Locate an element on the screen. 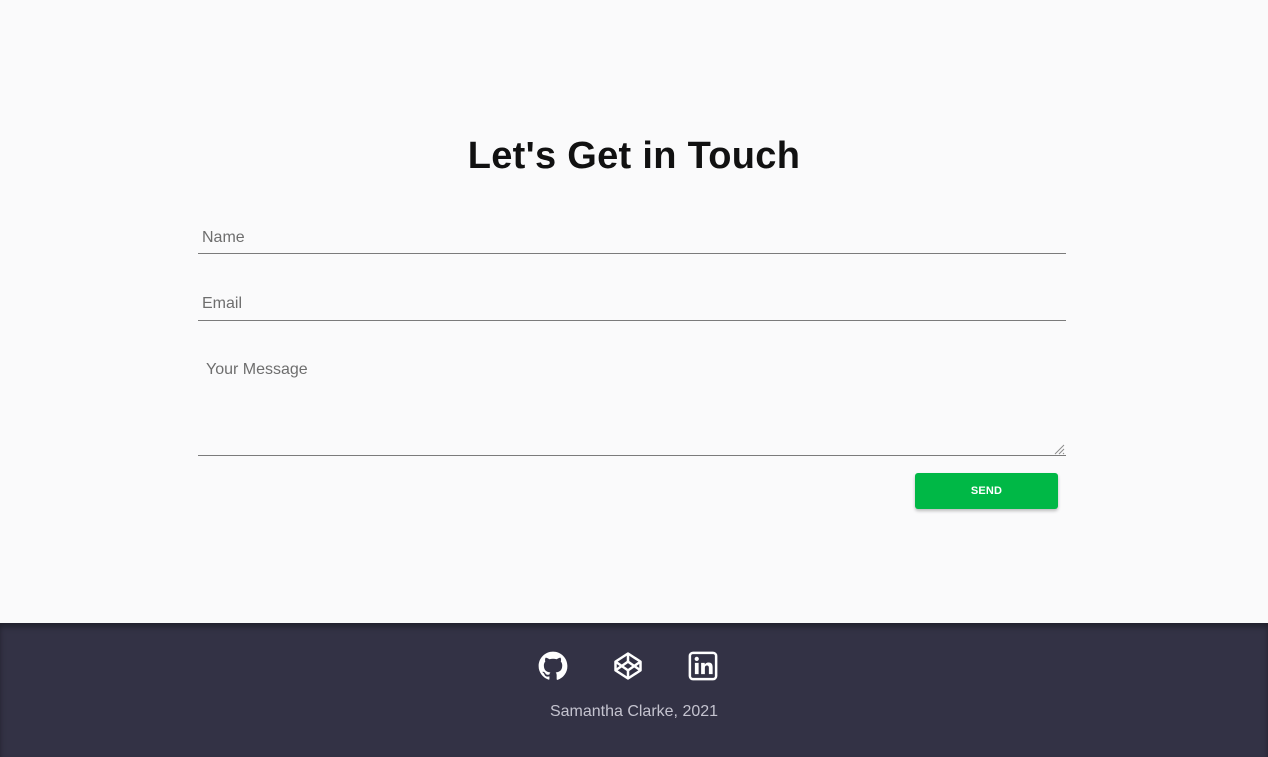 This screenshot has height=757, width=1268. name-input is located at coordinates (632, 238).